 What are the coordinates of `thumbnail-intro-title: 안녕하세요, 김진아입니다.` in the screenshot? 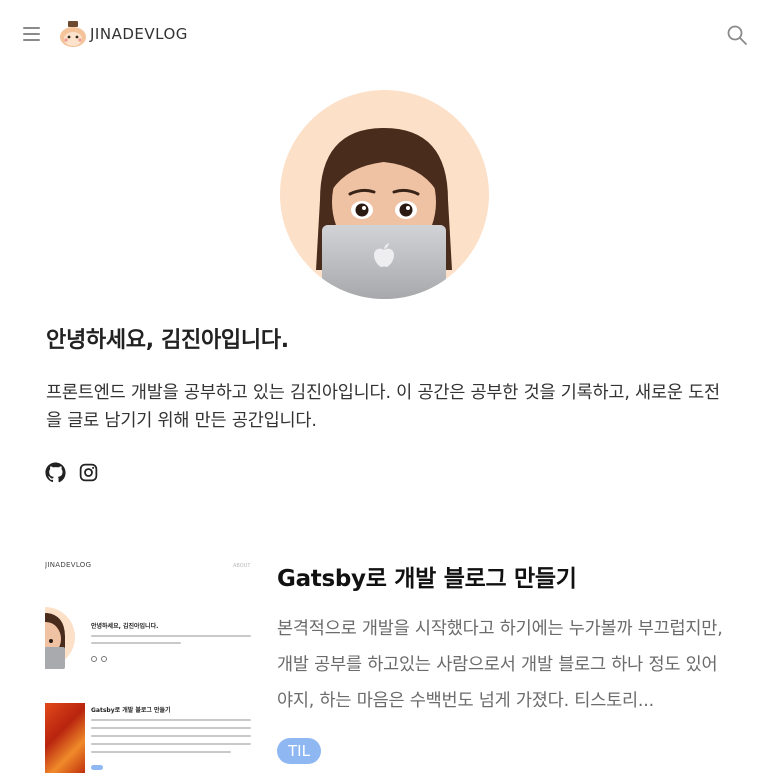 It's located at (125, 626).